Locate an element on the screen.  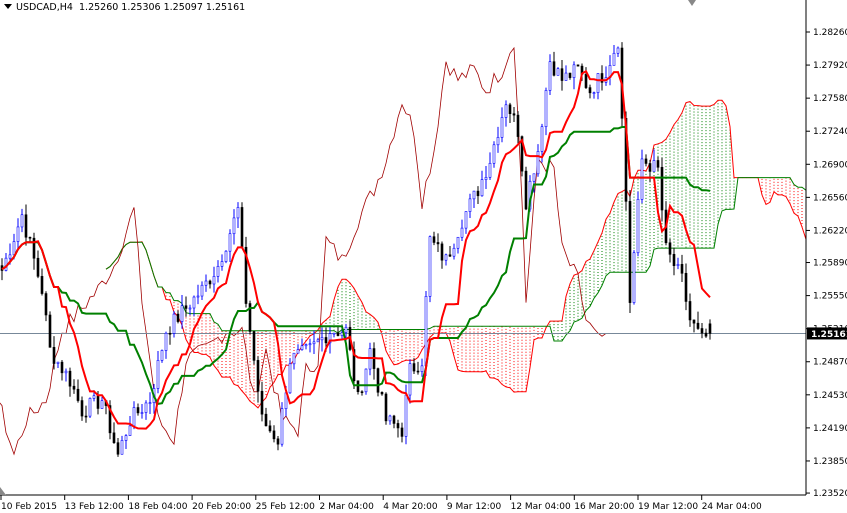
price-tick-label: 1.26560 is located at coordinates (830, 198).